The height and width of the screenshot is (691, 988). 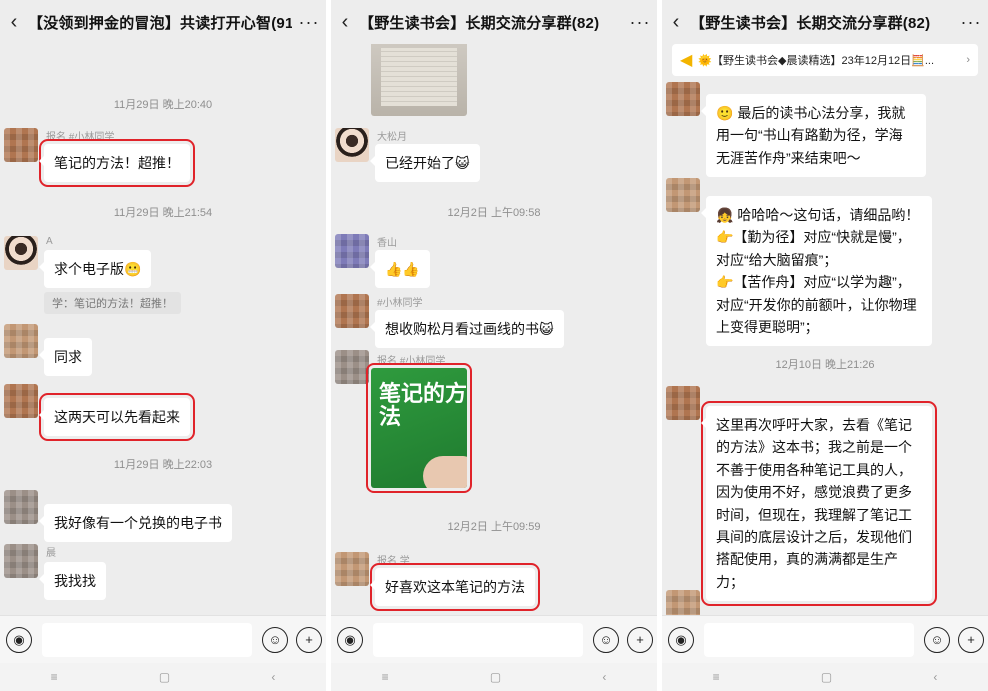 I want to click on message-line: 👧 哈哈哈～这句话，请细品哟！, so click(x=818, y=215).